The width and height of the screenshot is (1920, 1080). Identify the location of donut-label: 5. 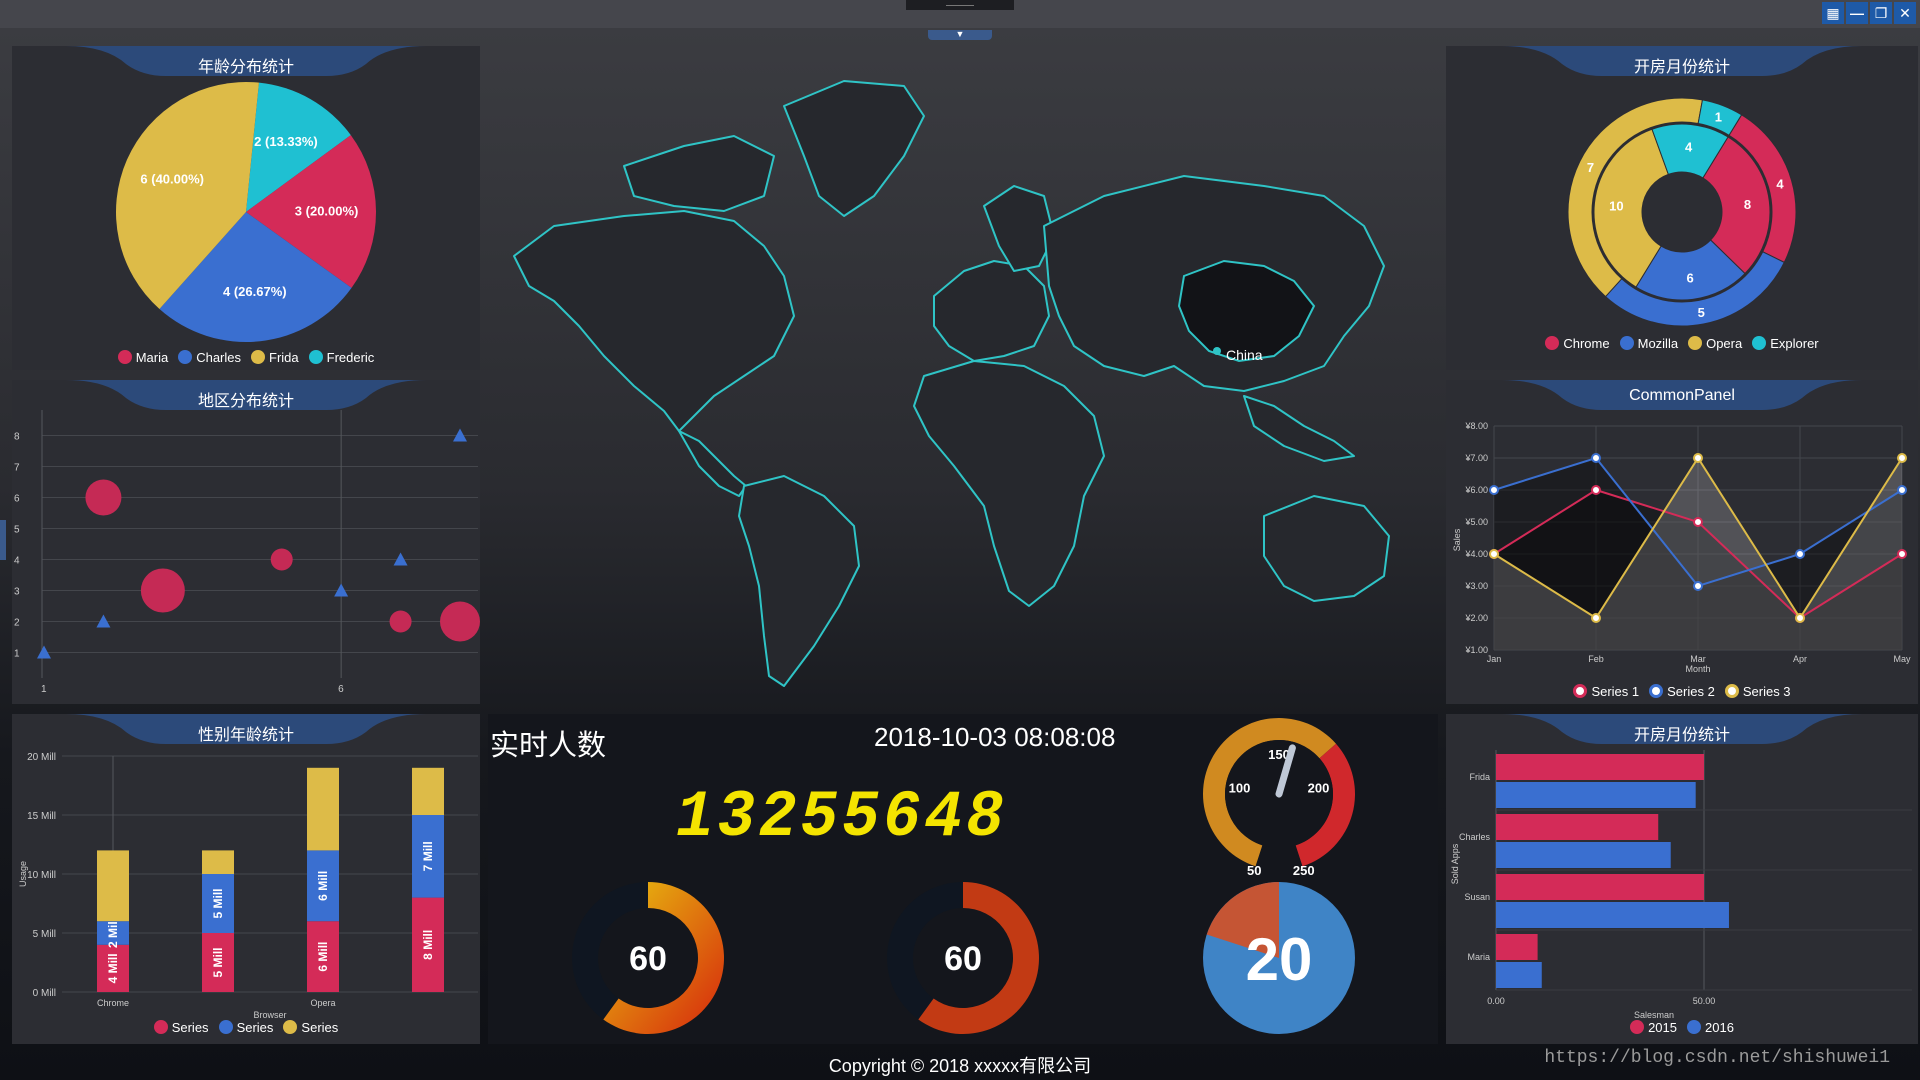
(1701, 312).